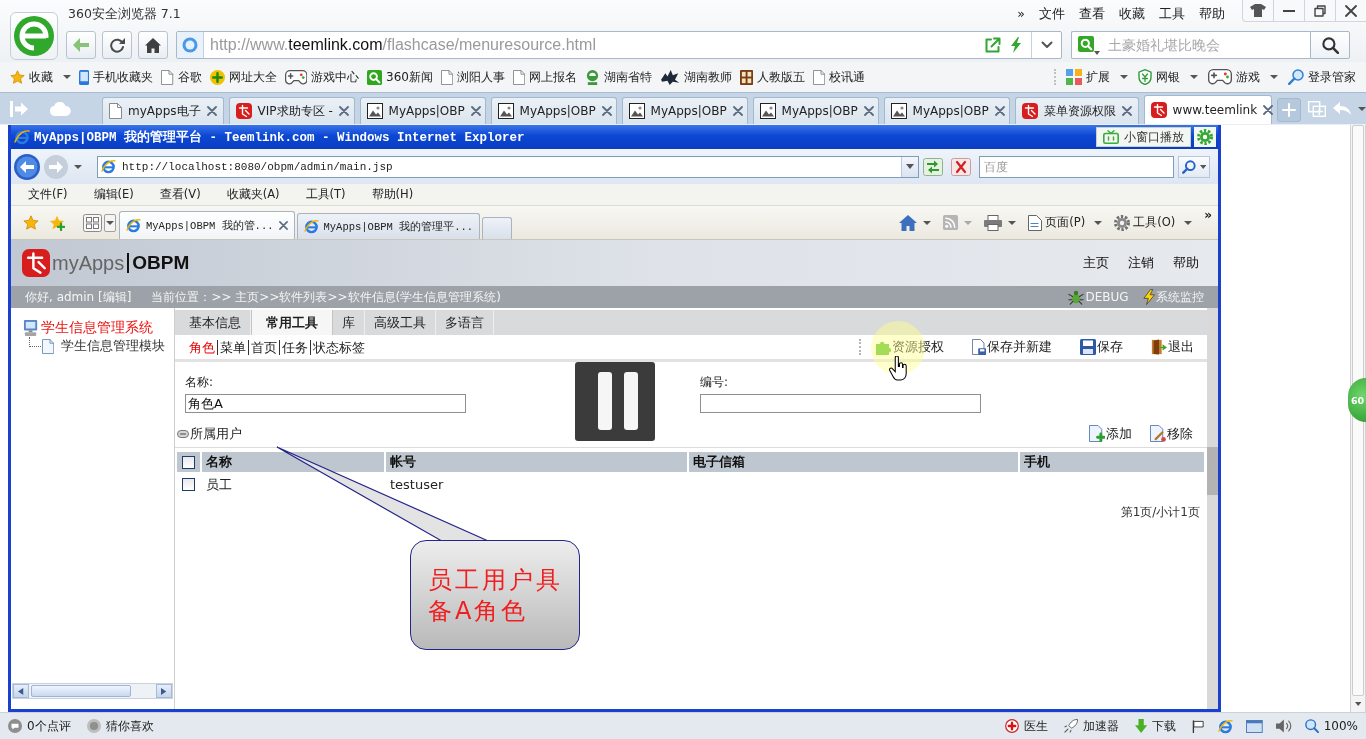  Describe the element at coordinates (292, 322) in the screenshot. I see `tab: 常用工具` at that location.